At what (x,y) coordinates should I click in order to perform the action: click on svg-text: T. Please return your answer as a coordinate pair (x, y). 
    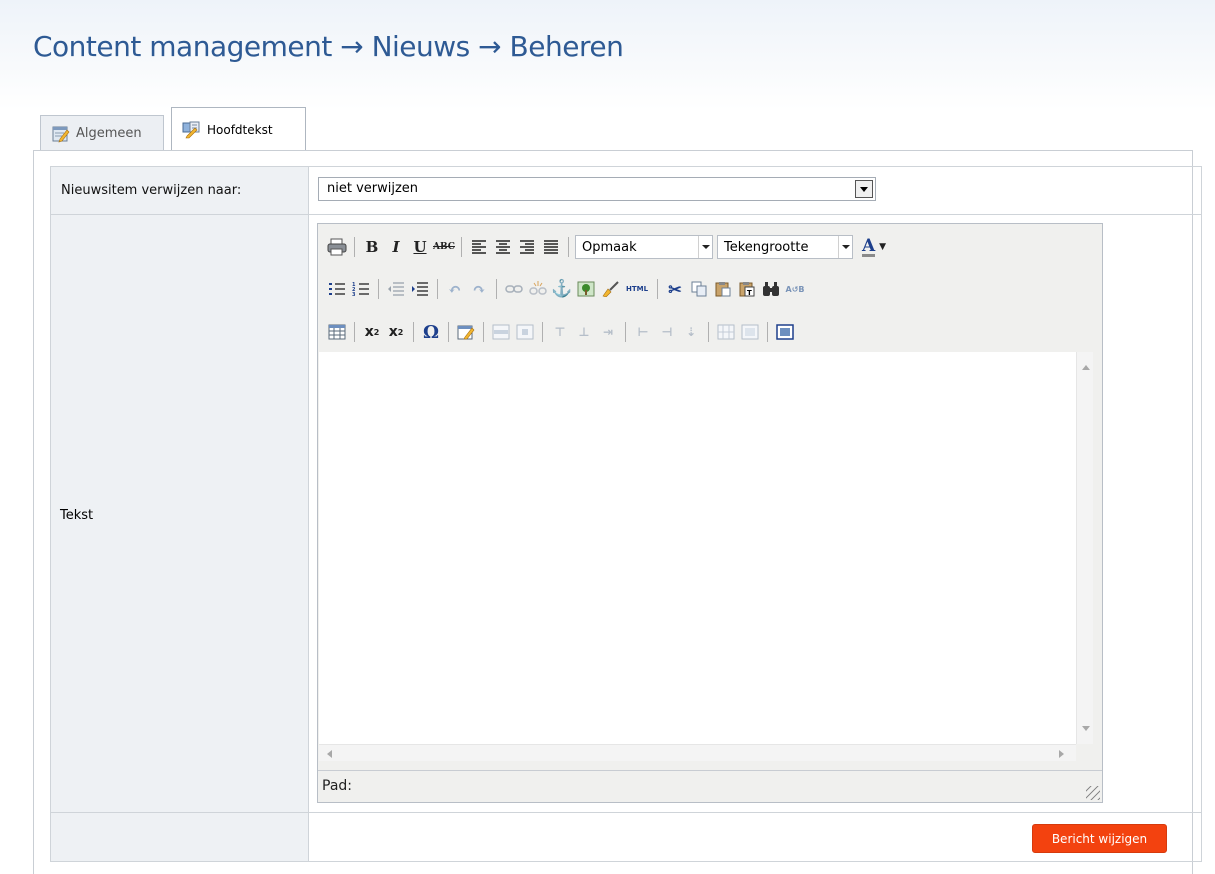
    Looking at the image, I should click on (749, 293).